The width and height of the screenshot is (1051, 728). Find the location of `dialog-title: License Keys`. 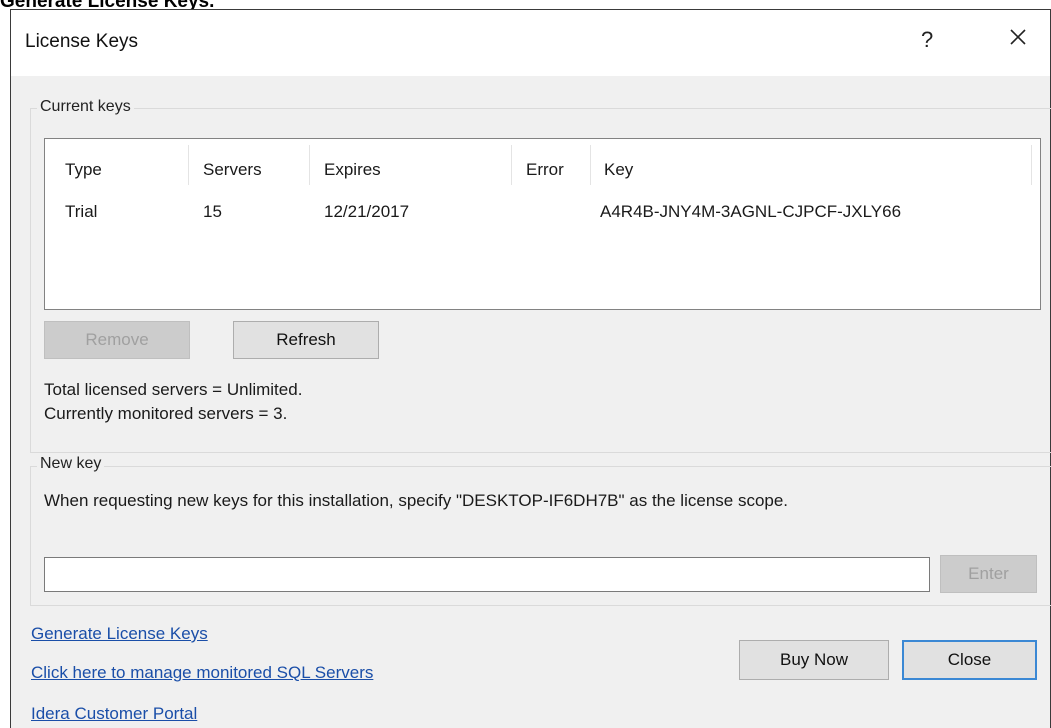

dialog-title: License Keys is located at coordinates (82, 41).